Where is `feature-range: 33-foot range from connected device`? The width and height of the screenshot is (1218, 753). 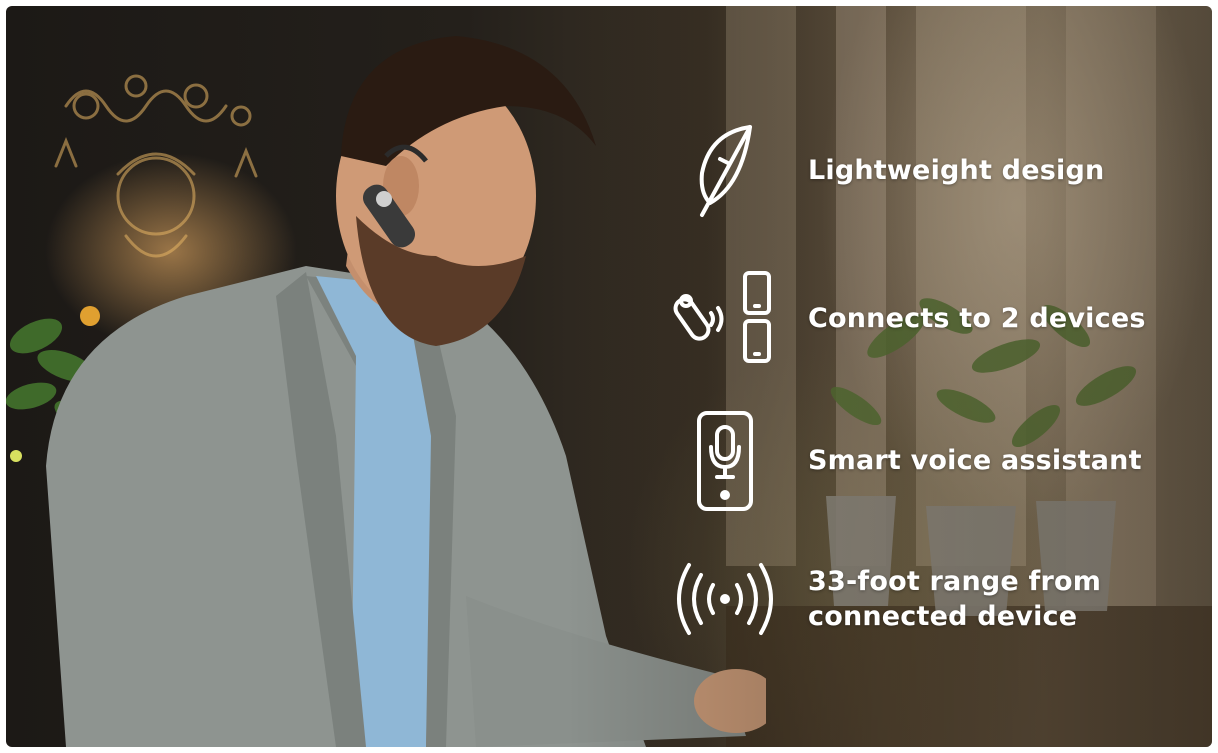 feature-range: 33-foot range from connected device is located at coordinates (940, 599).